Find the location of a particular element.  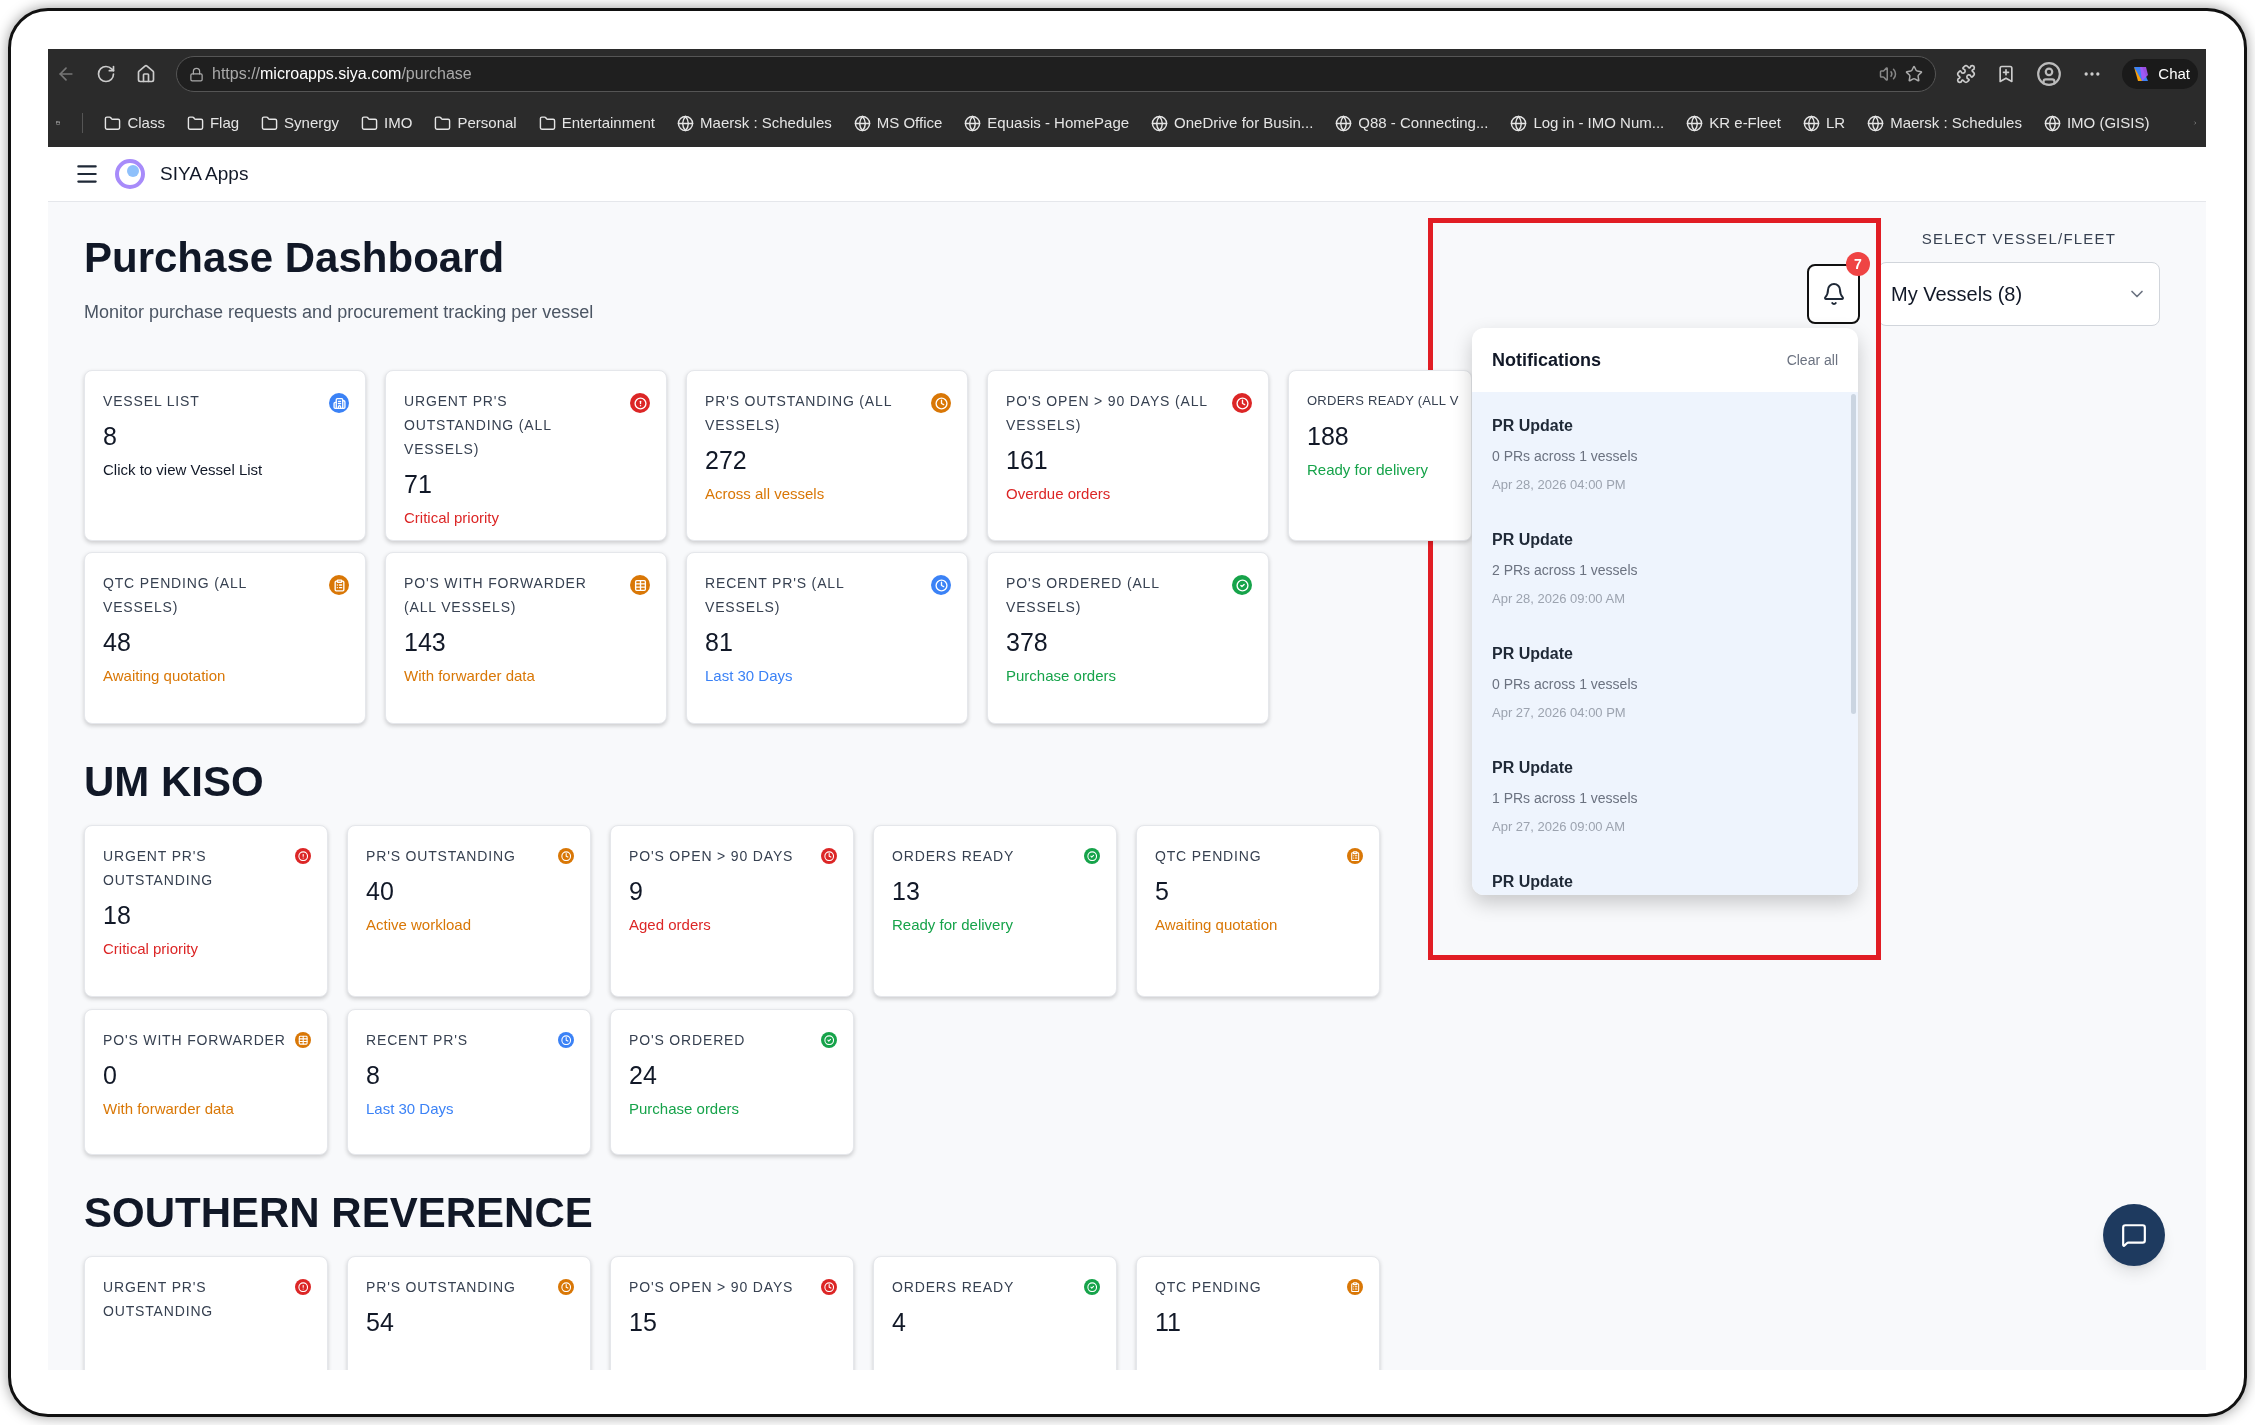

metric-card: URGENT PR'S OUTSTANDING 18 Critical priority is located at coordinates (206, 911).